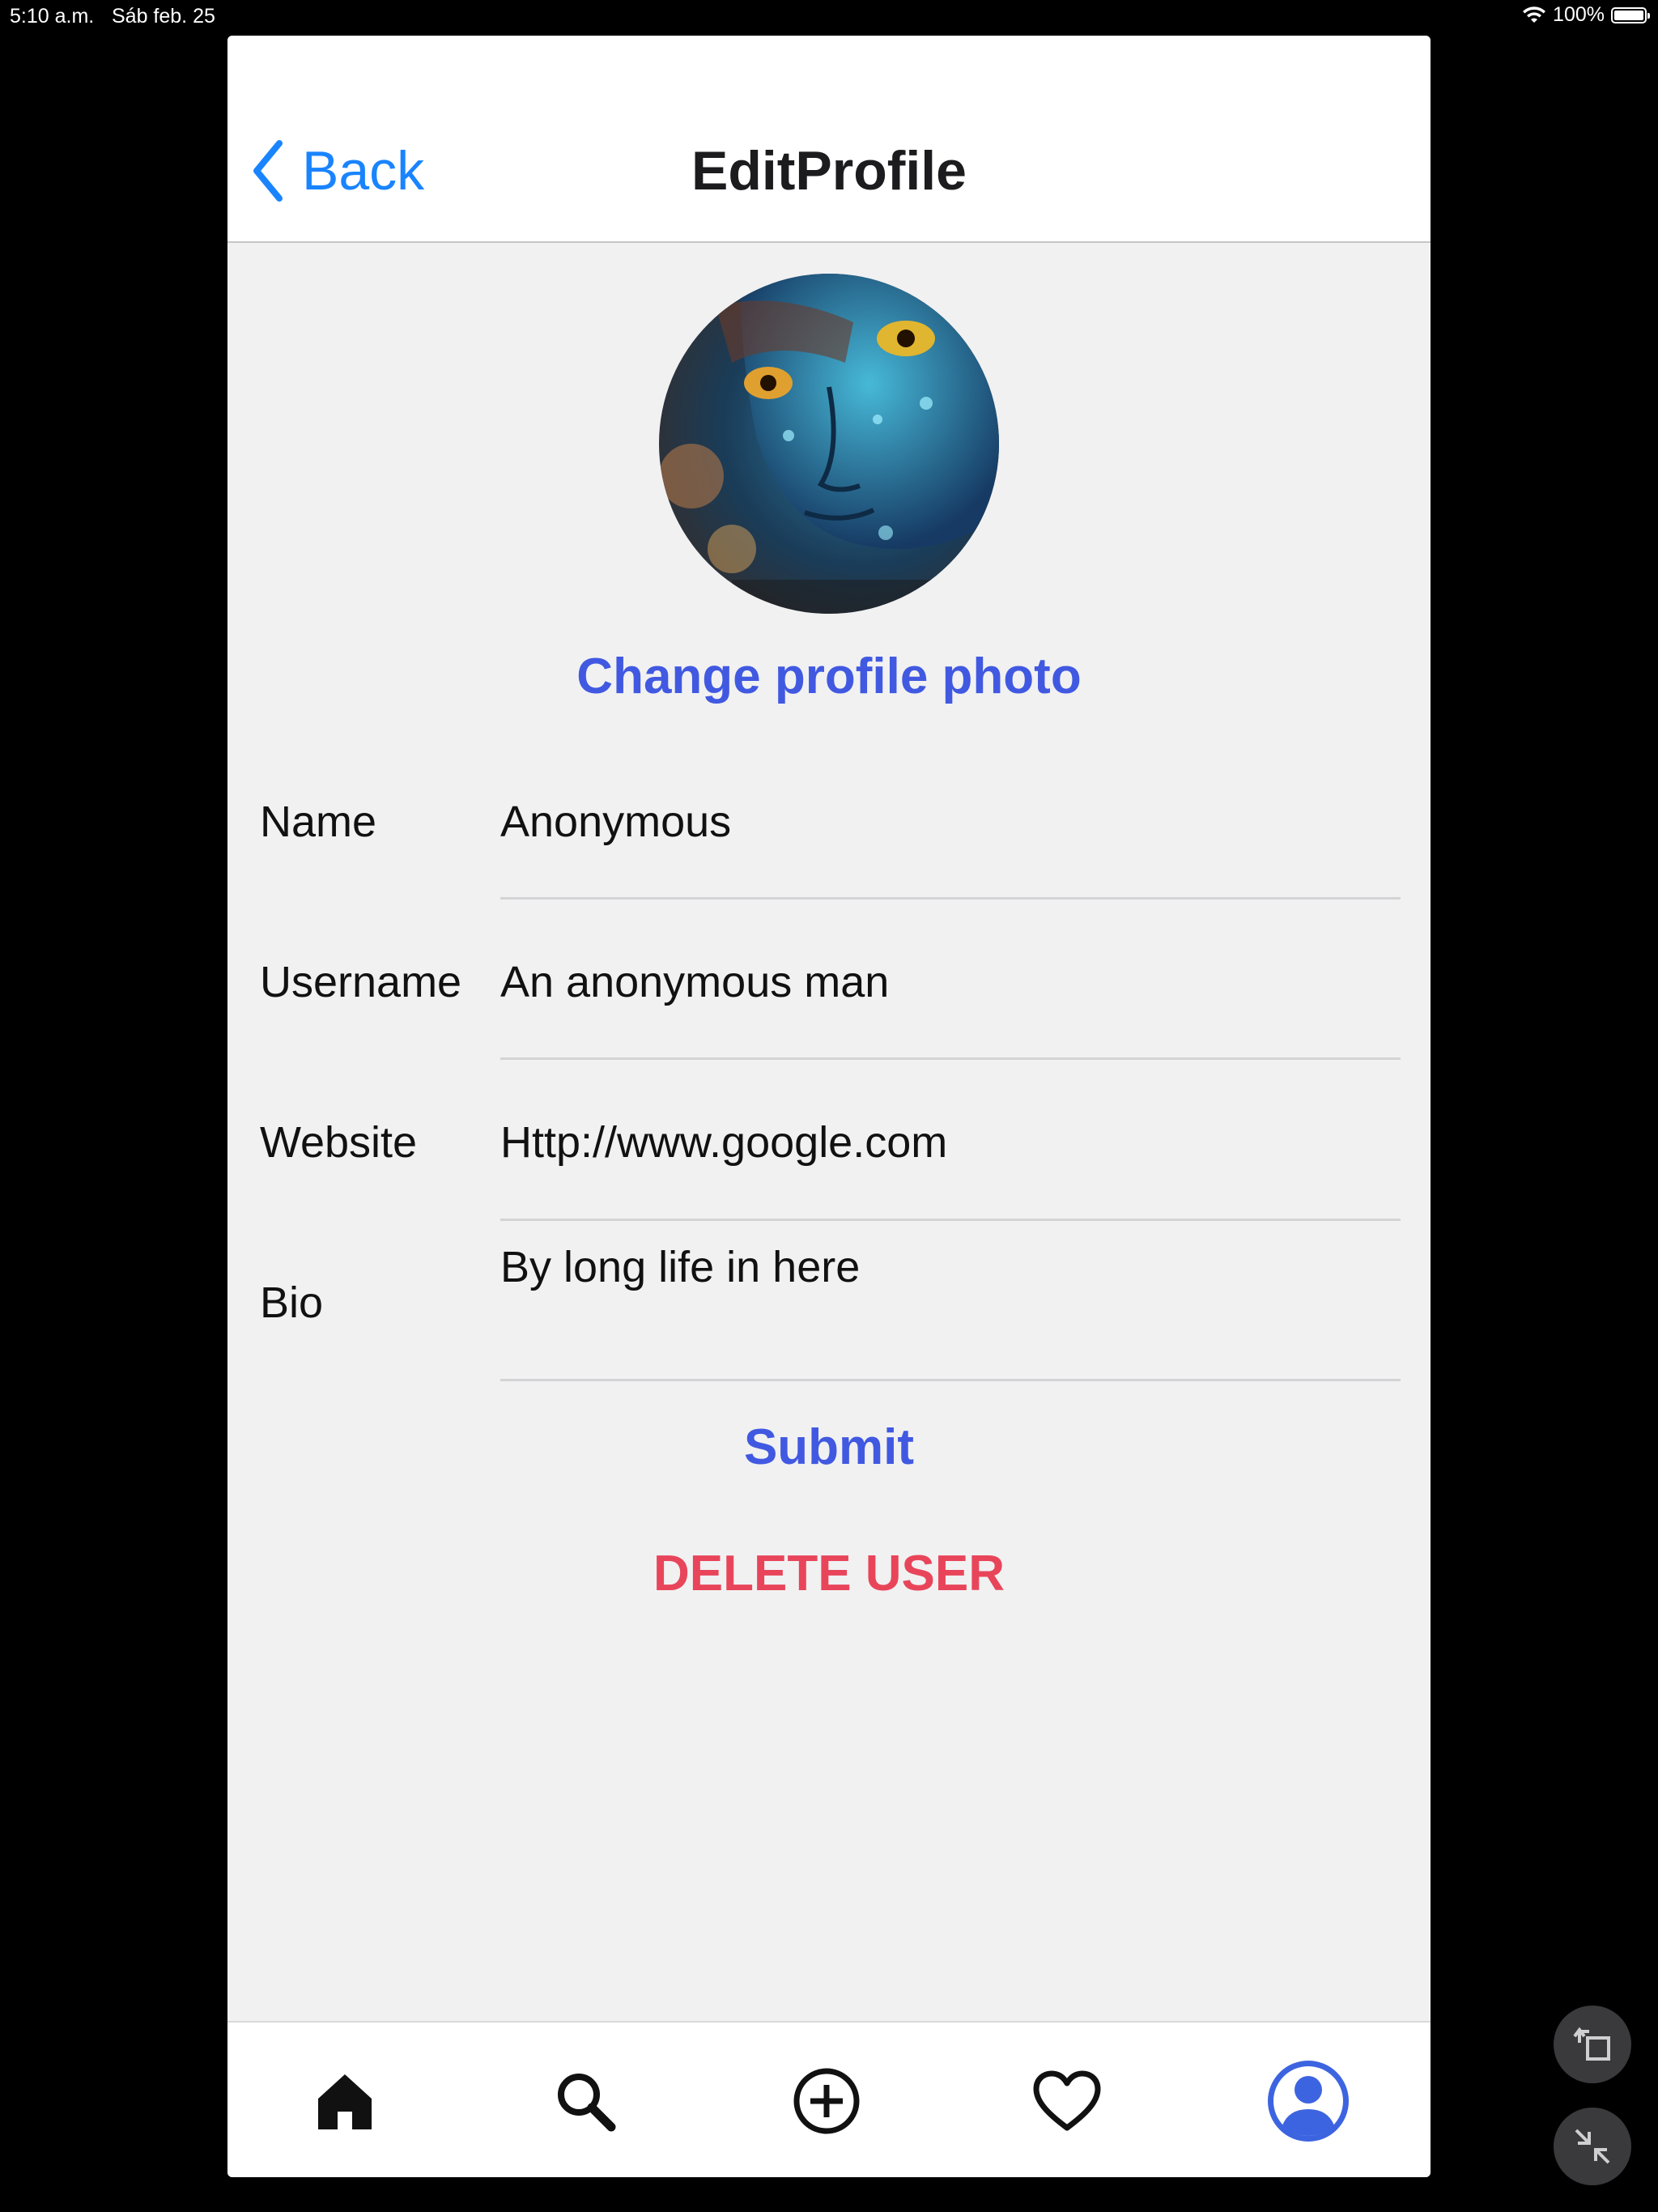 This screenshot has width=1658, height=2212. I want to click on name-underline, so click(950, 899).